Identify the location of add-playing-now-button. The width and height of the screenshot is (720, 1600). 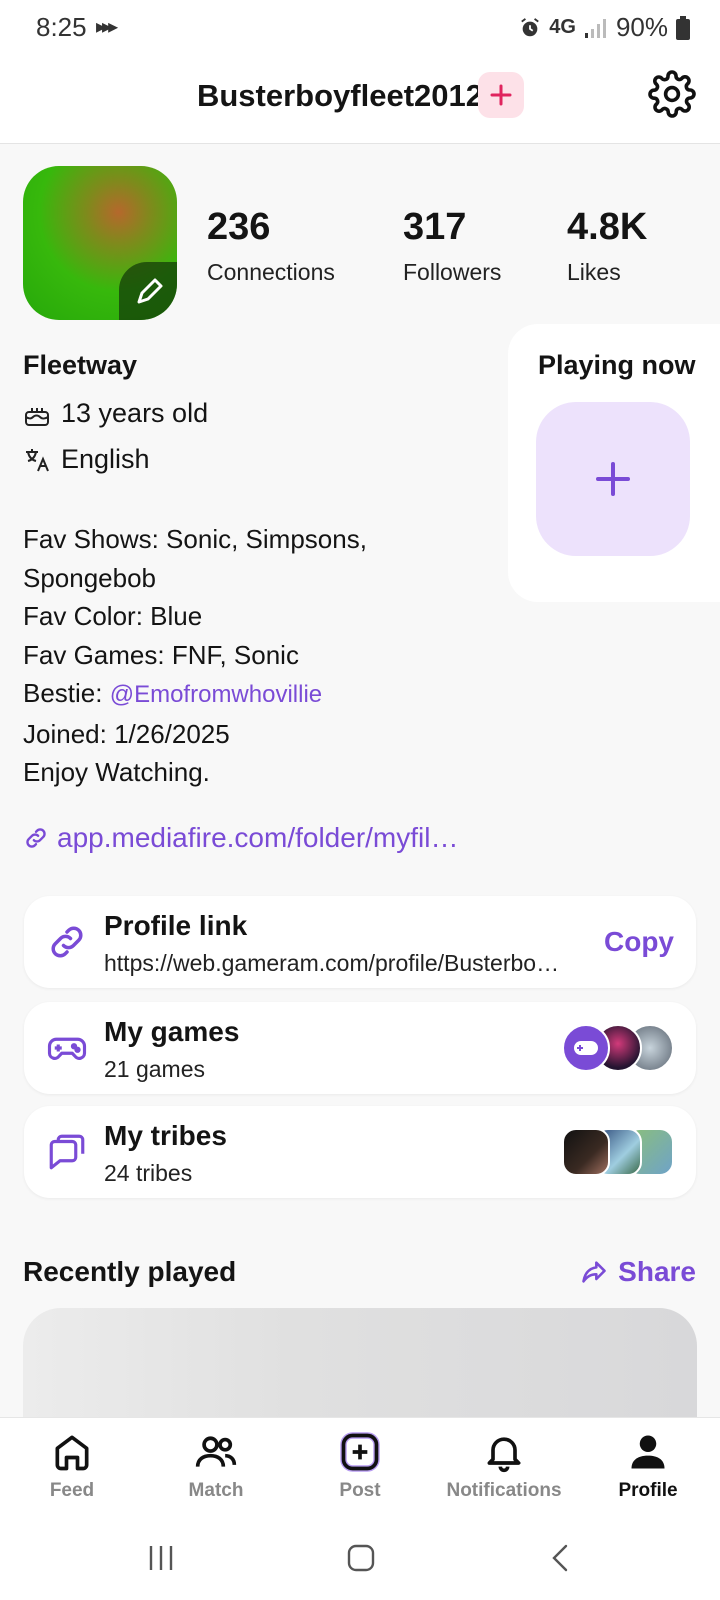
(613, 479).